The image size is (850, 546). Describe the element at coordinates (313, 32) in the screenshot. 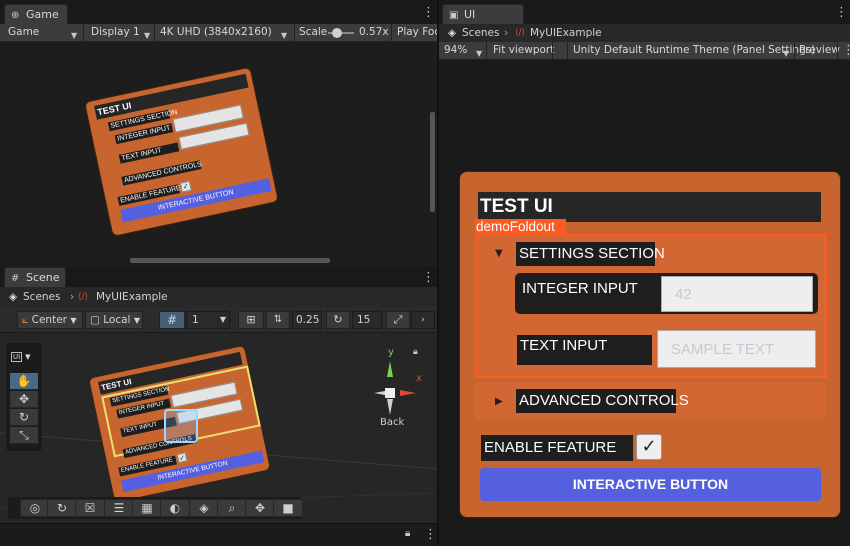

I see `scale-label: Scale` at that location.